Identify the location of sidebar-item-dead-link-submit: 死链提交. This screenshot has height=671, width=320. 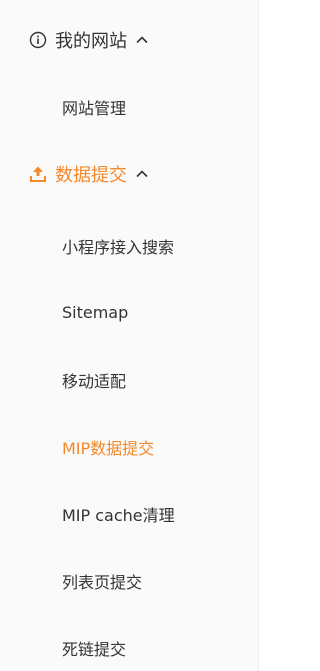
(94, 648).